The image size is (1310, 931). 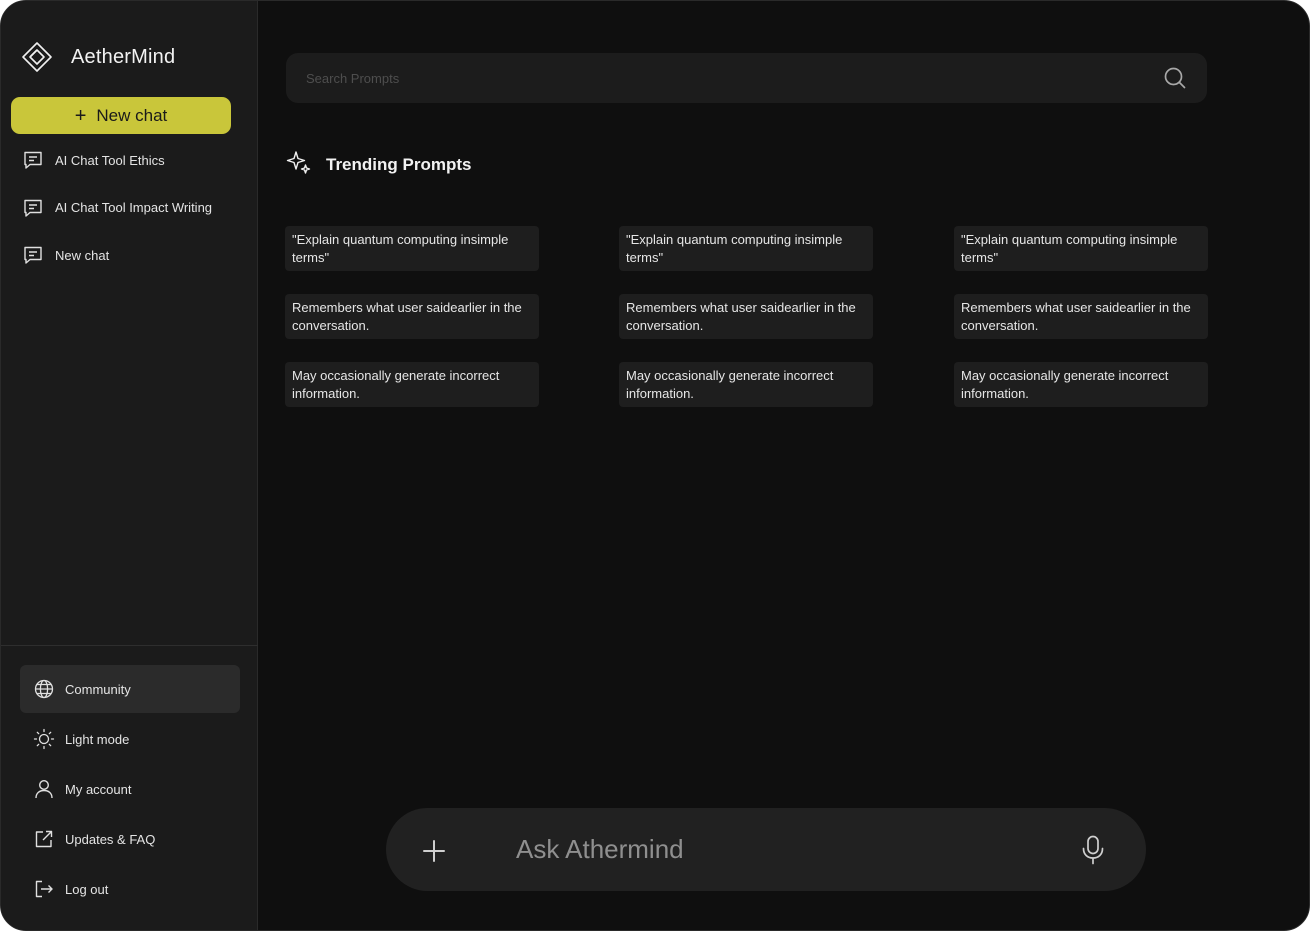 I want to click on menu-item-updates-faq: Updates & FAQ, so click(x=130, y=839).